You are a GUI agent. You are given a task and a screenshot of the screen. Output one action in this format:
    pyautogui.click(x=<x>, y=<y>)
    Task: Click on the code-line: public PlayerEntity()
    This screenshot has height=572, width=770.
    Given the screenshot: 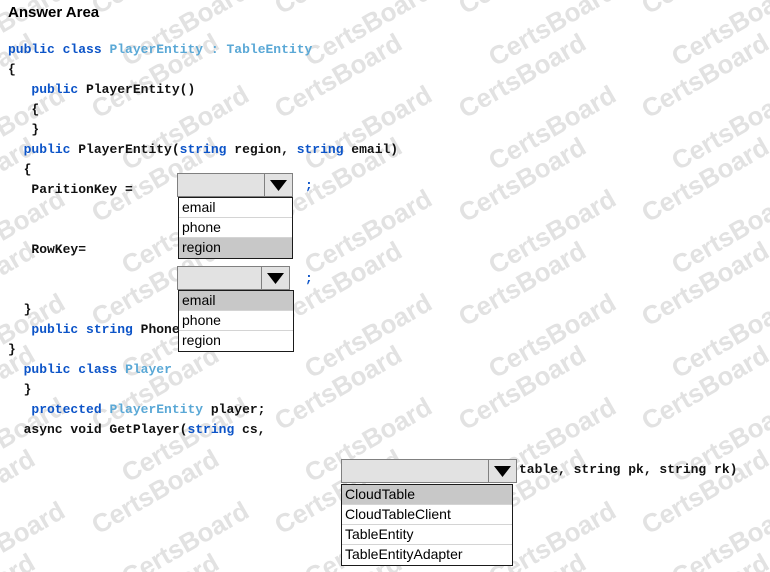 What is the action you would take?
    pyautogui.click(x=203, y=90)
    